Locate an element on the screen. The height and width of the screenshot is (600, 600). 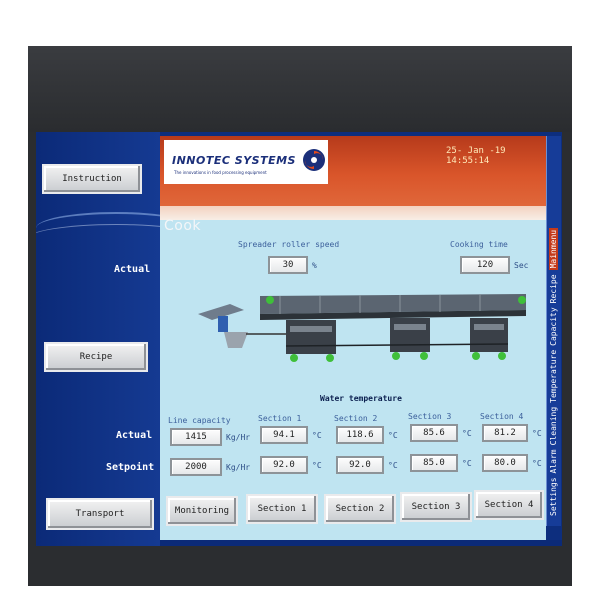
section-1-setpoint: 92.0 is located at coordinates (284, 465).